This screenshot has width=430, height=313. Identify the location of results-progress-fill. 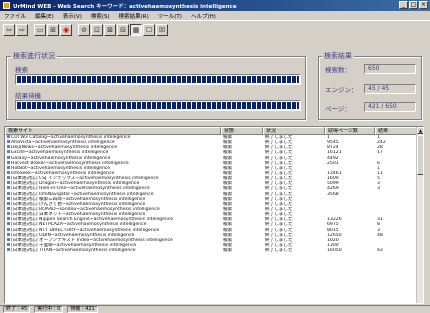
(158, 105).